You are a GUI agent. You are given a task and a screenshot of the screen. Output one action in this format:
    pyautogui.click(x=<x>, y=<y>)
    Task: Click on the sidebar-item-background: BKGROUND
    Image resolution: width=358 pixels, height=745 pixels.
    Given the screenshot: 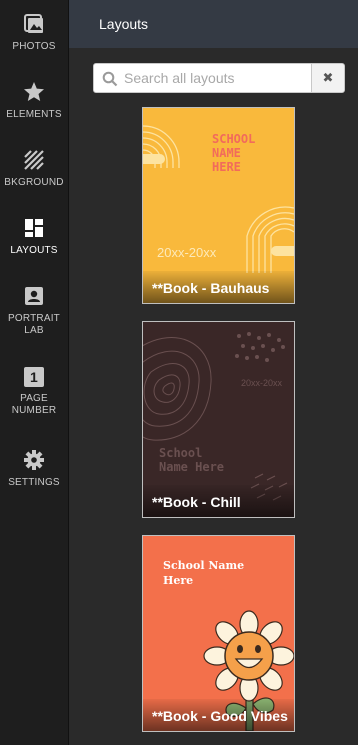 What is the action you would take?
    pyautogui.click(x=34, y=169)
    